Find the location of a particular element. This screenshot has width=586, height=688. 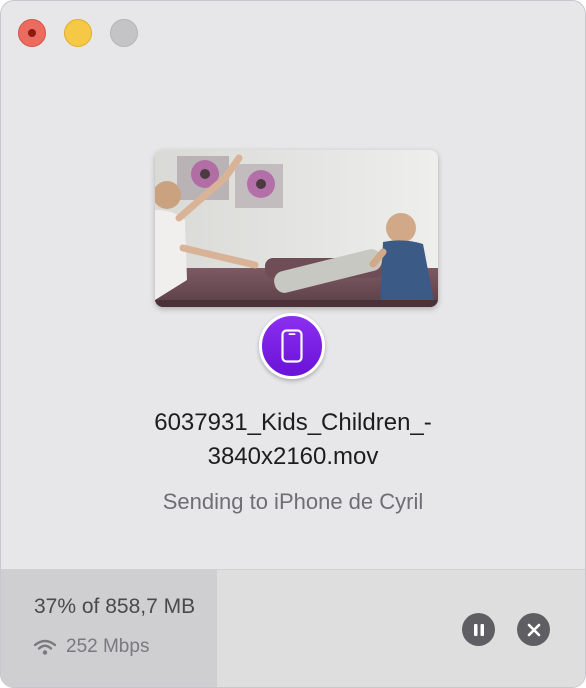

speed-value: 252 Mbps is located at coordinates (108, 646).